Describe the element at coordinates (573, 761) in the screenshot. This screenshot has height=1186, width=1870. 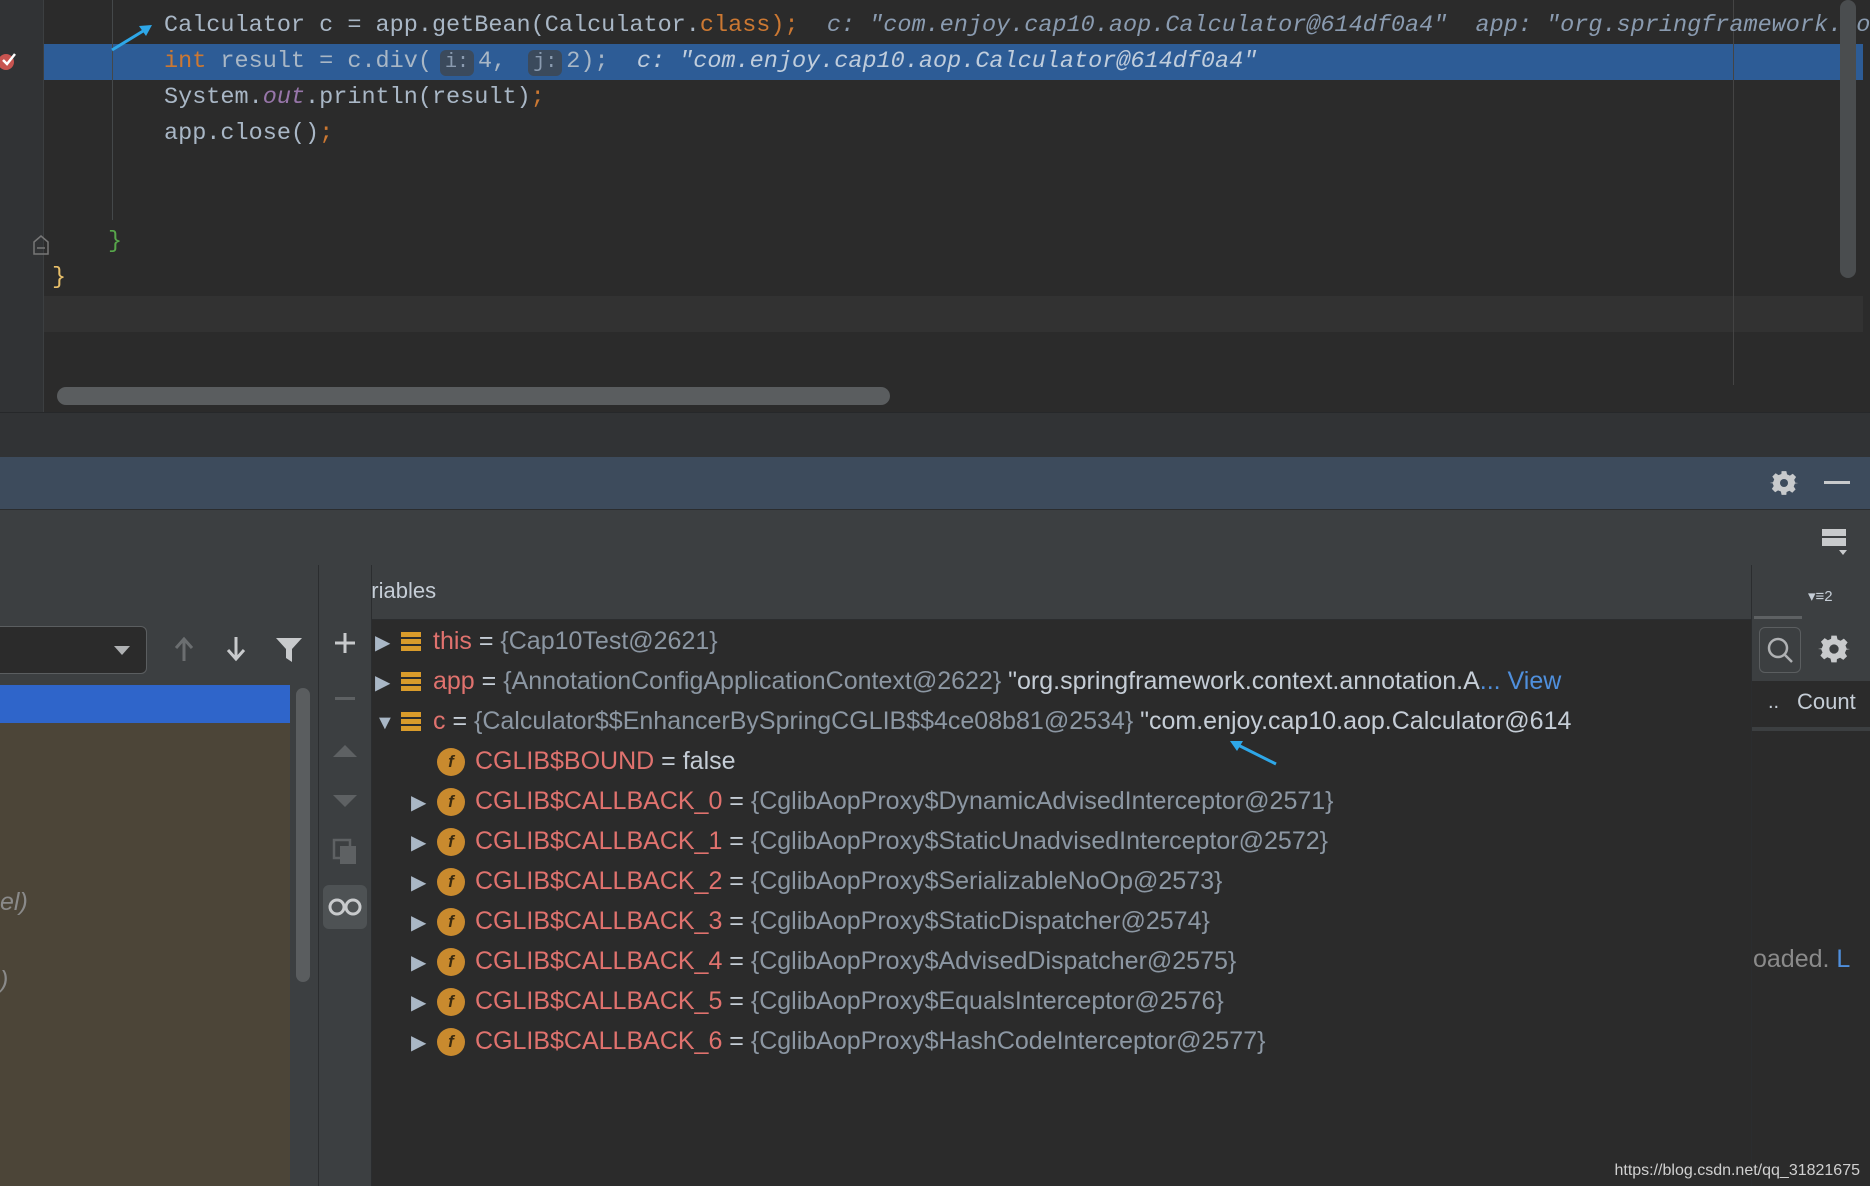
I see `variable-row: f CGLIB$BOUND = false` at that location.